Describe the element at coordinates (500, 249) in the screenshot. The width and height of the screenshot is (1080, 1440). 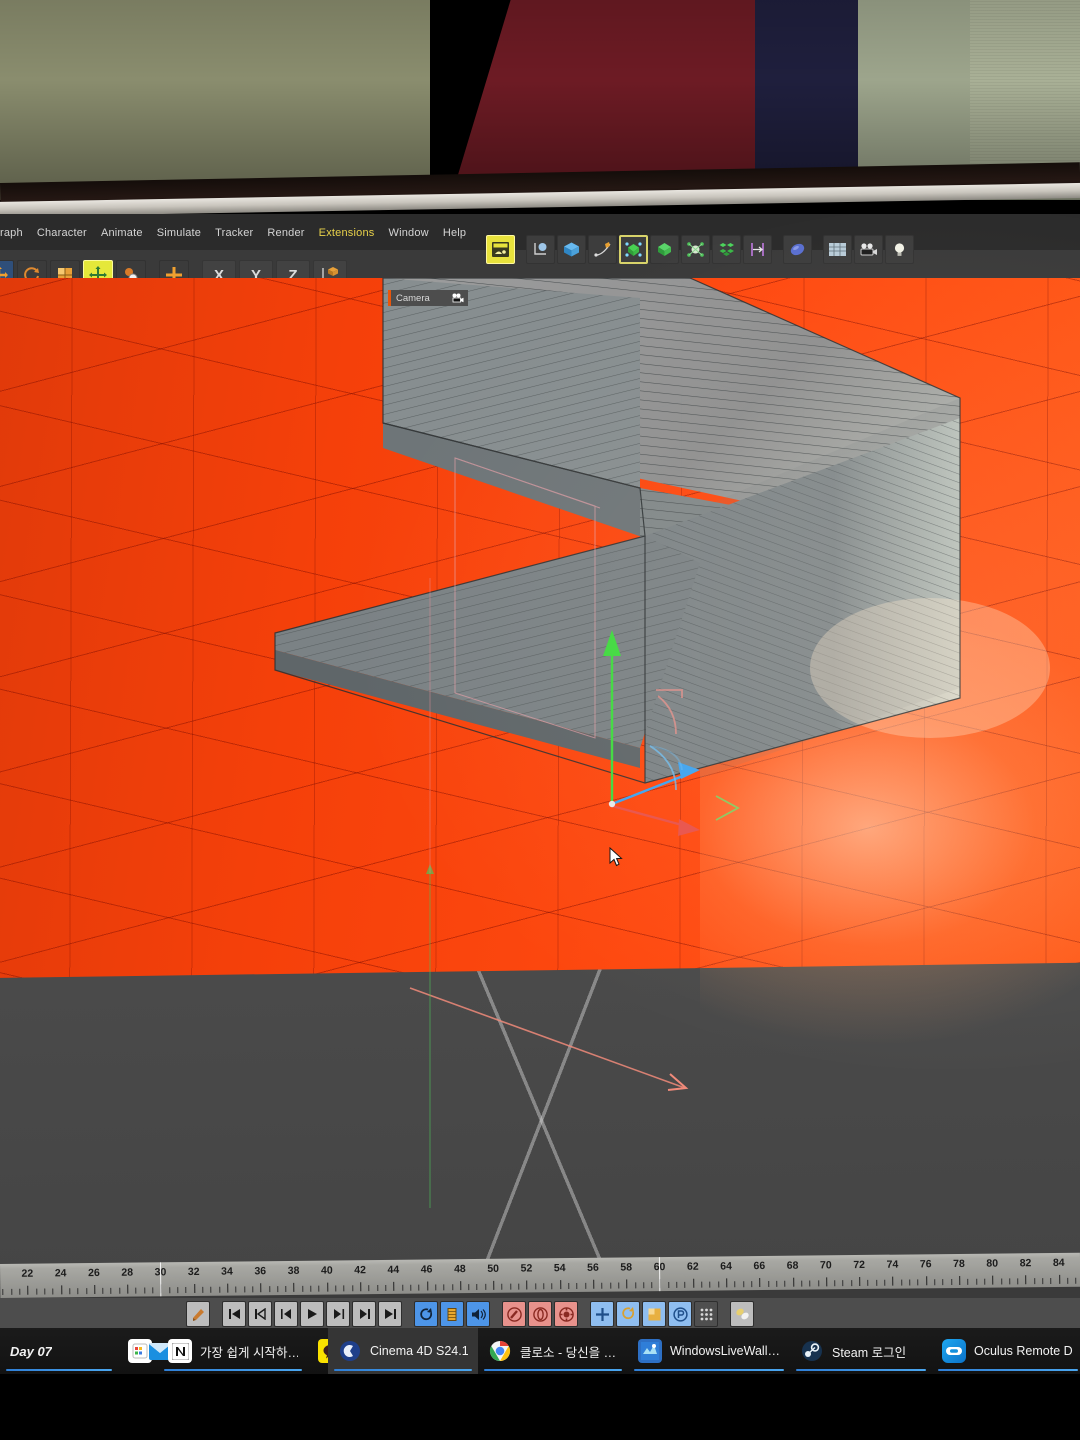
I see `render-view-icon` at that location.